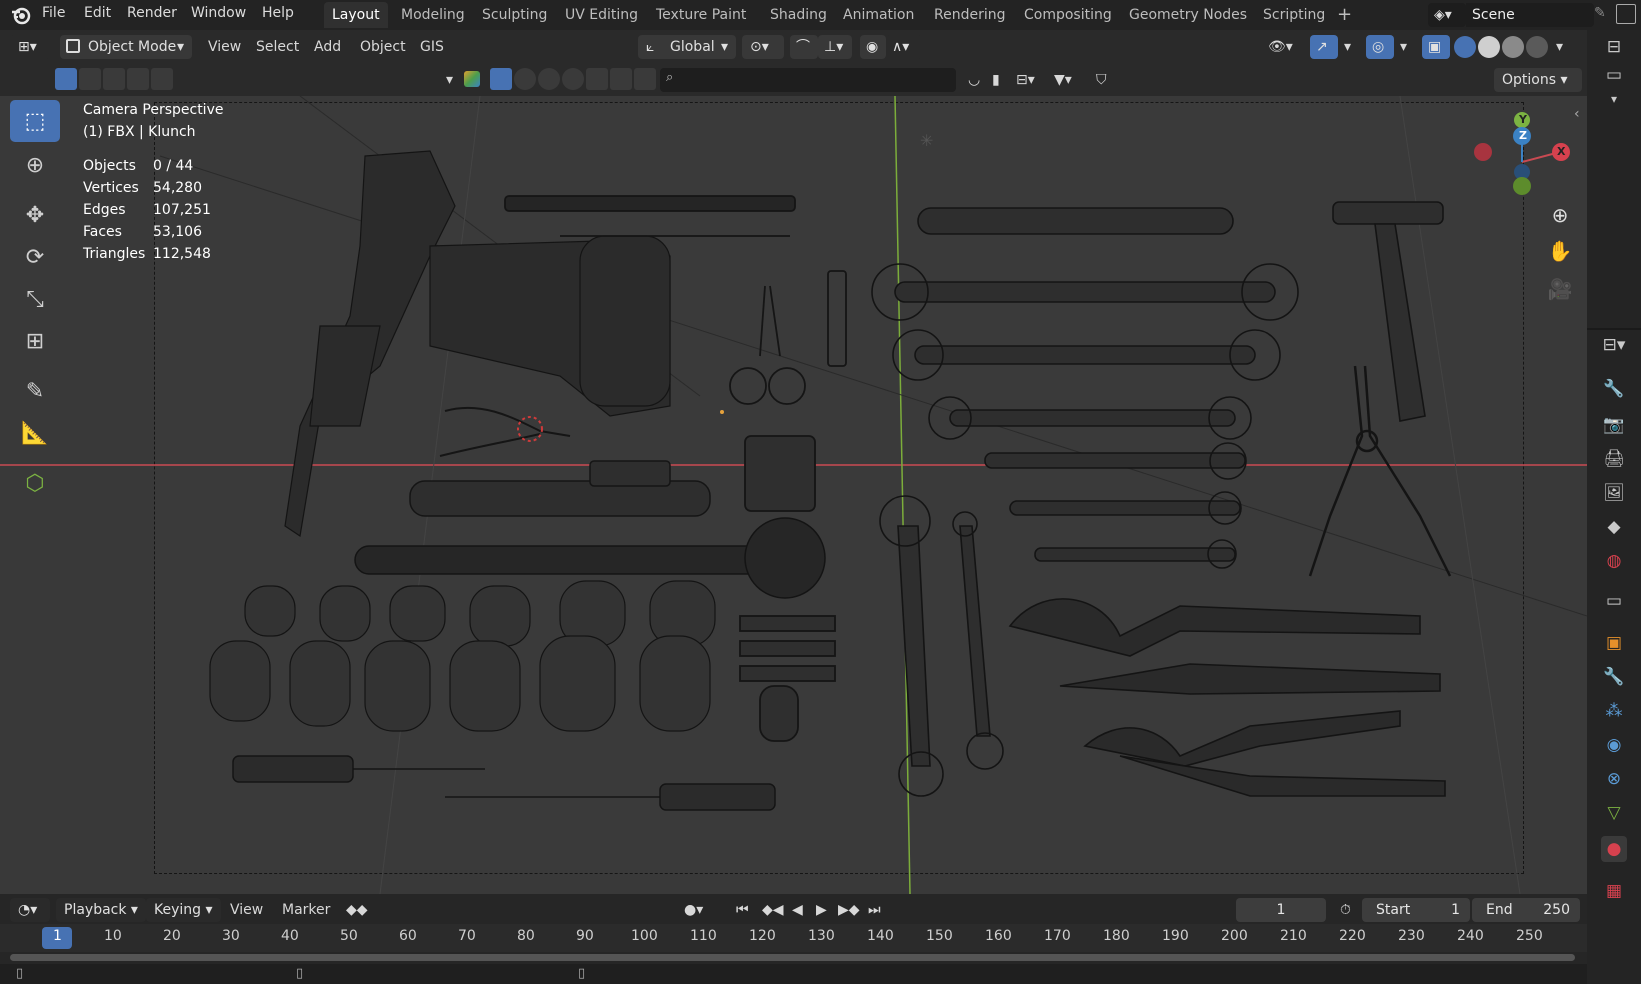  I want to click on color-filter-icon, so click(472, 79).